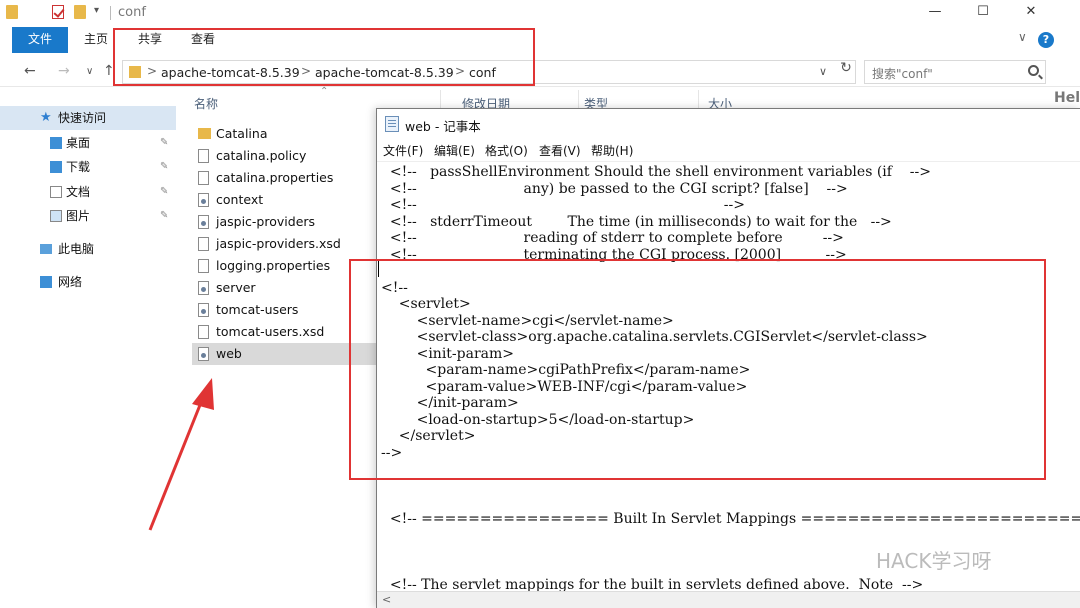 The image size is (1080, 608). What do you see at coordinates (30, 71) in the screenshot?
I see `back-icon: ←` at bounding box center [30, 71].